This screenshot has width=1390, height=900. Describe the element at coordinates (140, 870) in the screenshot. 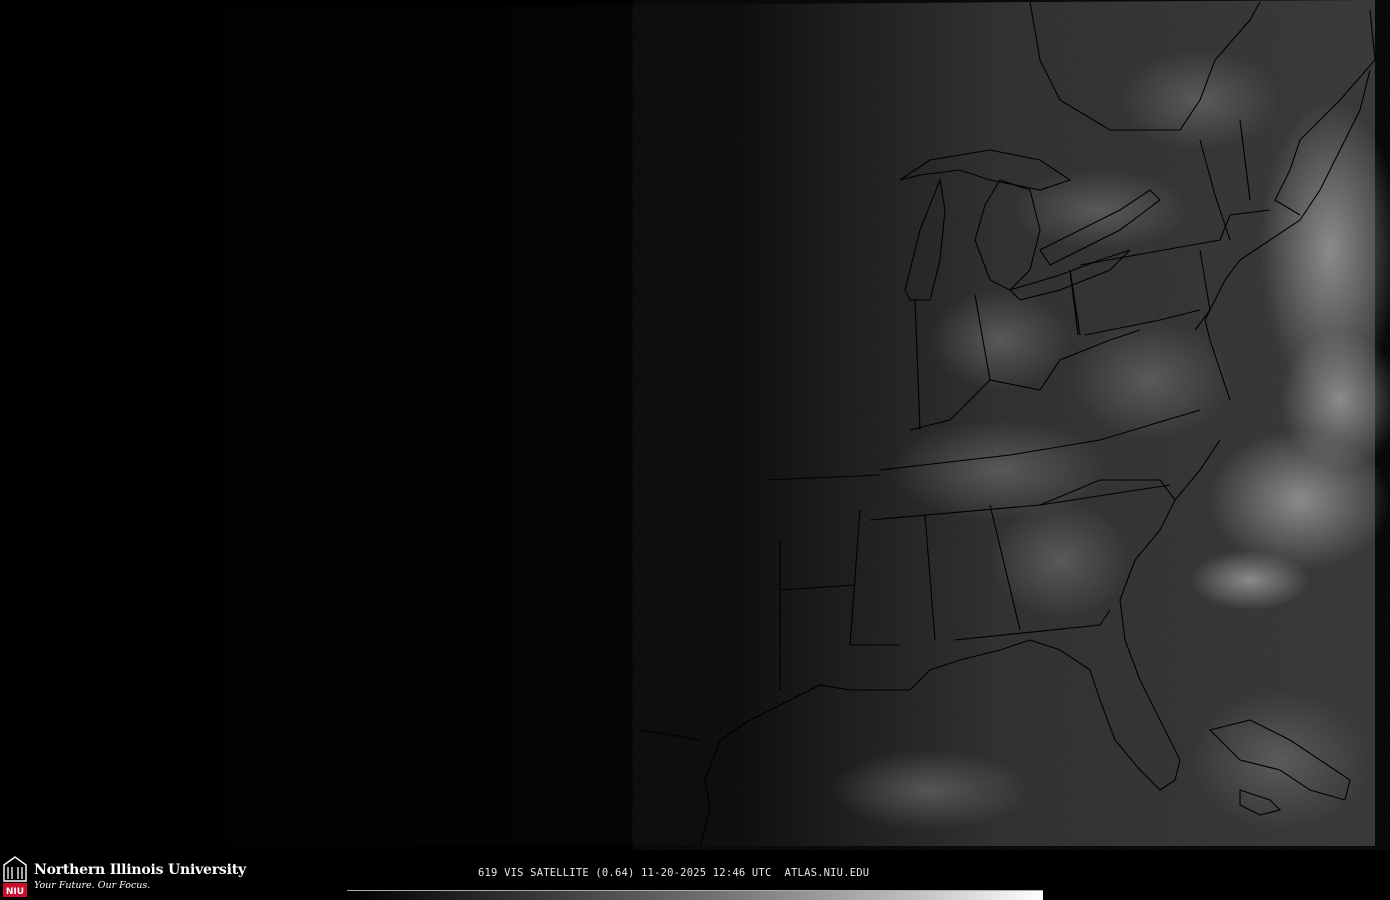

I see `university-name: Northern Illinois University` at that location.